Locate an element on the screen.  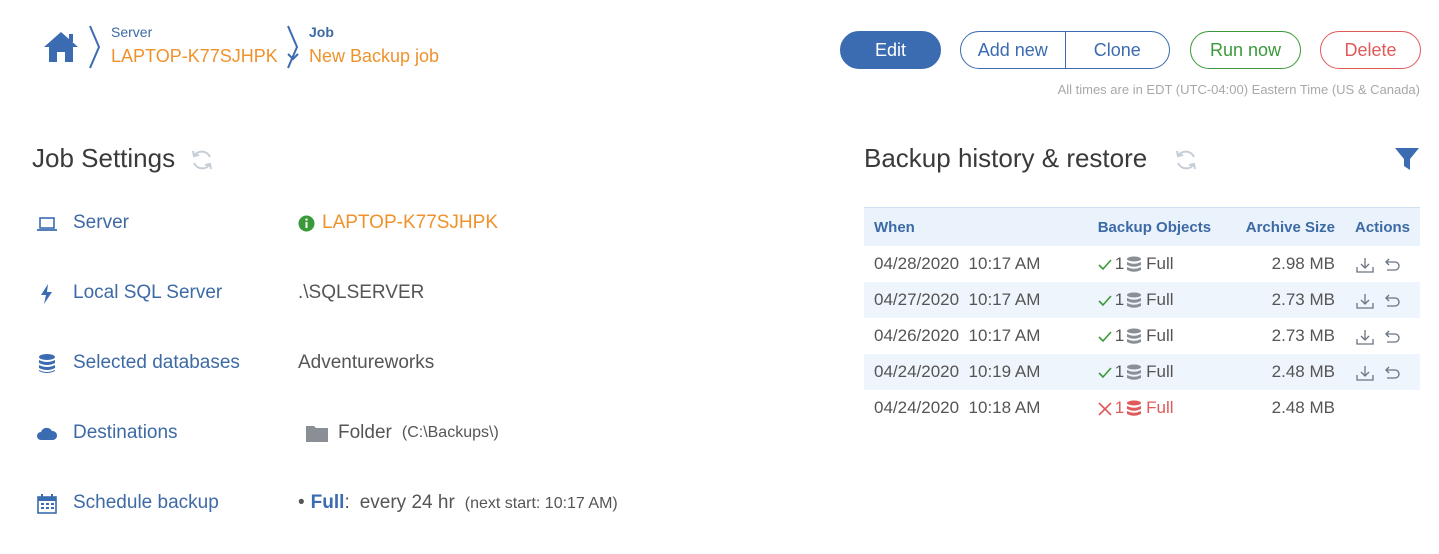
home-icon is located at coordinates (61, 47).